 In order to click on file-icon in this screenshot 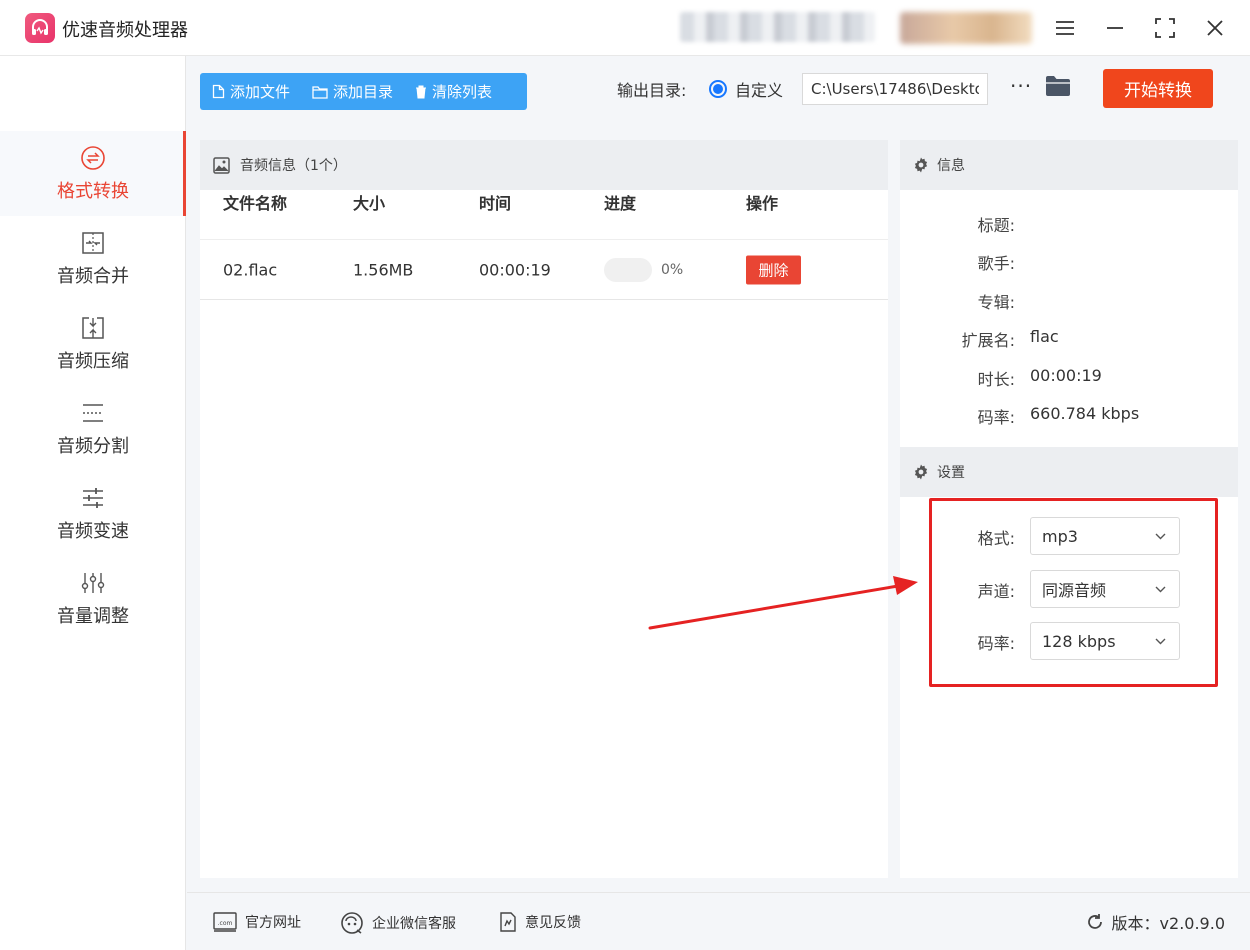, I will do `click(218, 91)`.